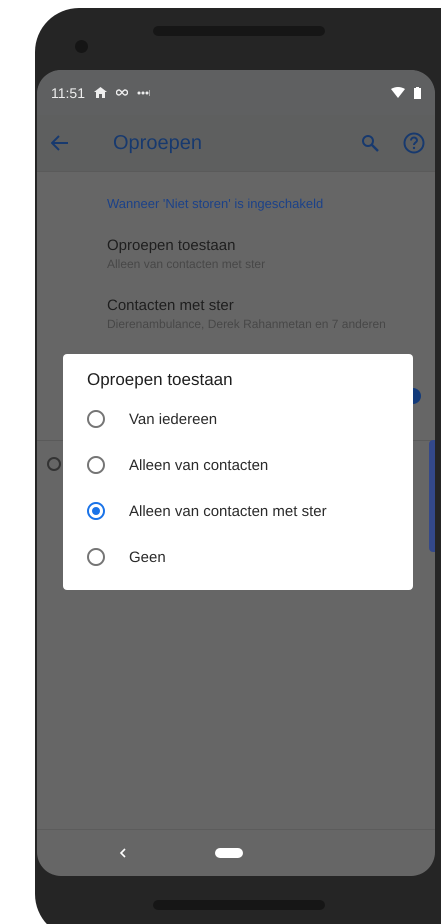 The image size is (441, 924). I want to click on radio-option: Alleen van contacten met ster, so click(238, 511).